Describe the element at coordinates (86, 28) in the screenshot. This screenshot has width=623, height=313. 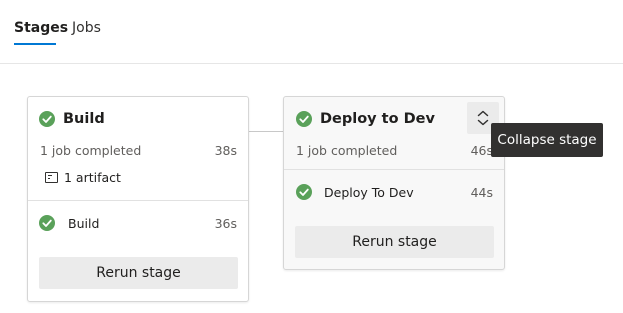
I see `tab-jobs: Jobs` at that location.